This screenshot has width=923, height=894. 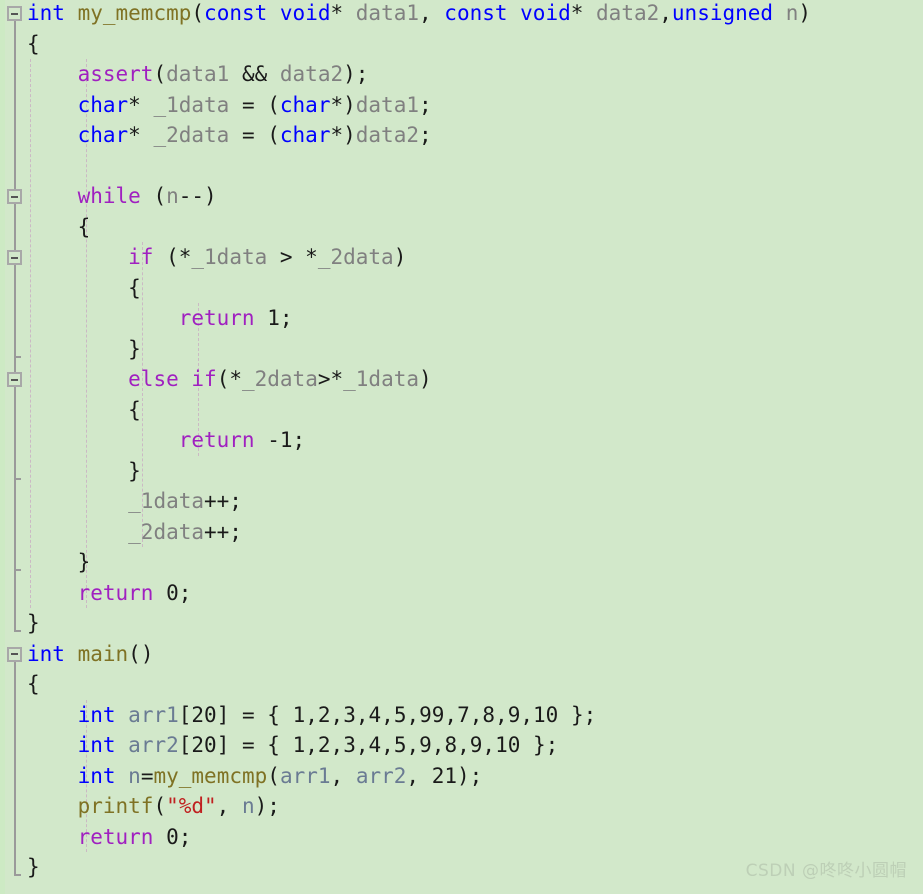 What do you see at coordinates (216, 440) in the screenshot?
I see `token-ctl: return` at bounding box center [216, 440].